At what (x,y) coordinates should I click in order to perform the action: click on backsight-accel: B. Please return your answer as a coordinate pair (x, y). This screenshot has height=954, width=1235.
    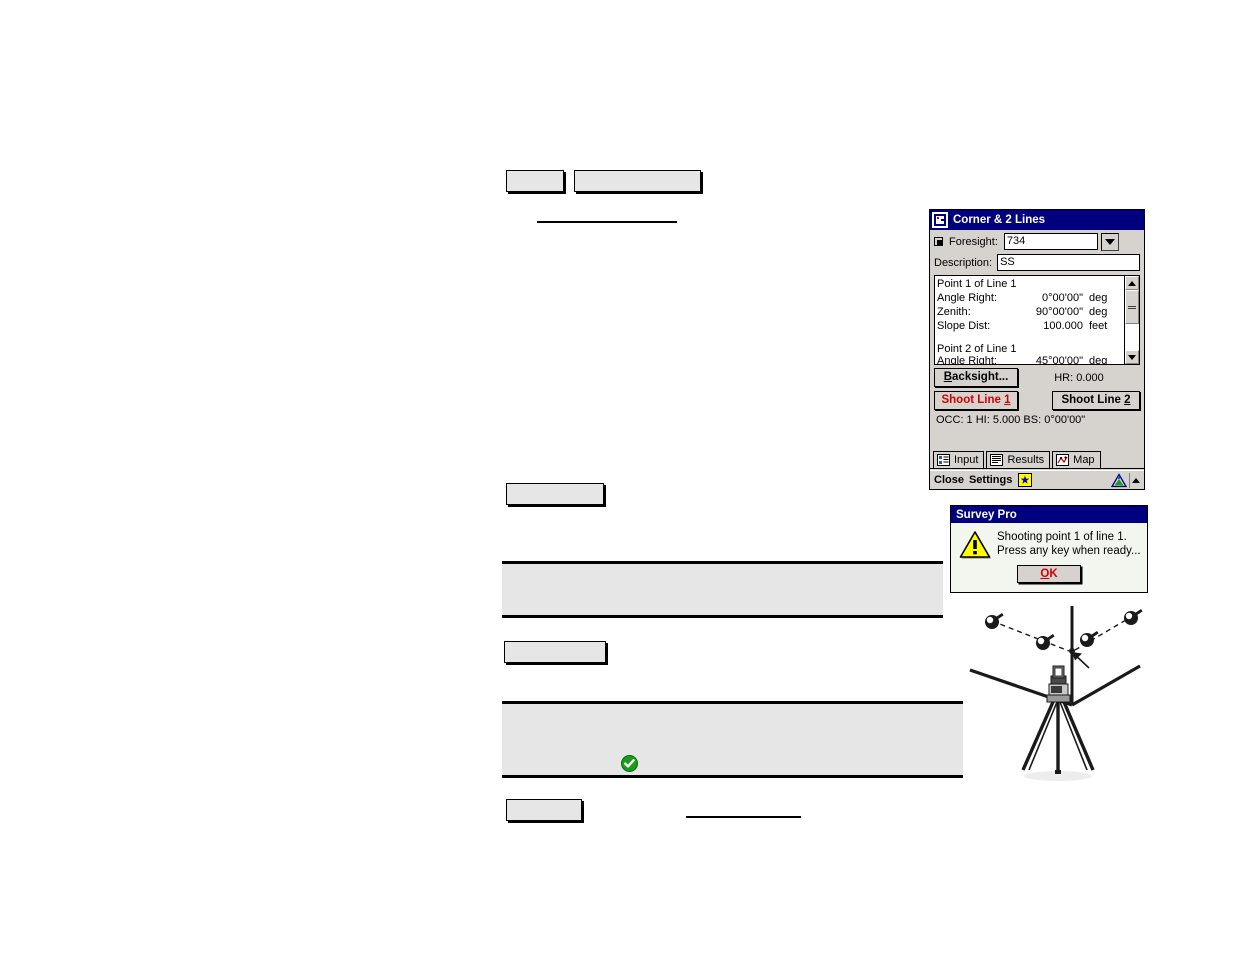
    Looking at the image, I should click on (948, 377).